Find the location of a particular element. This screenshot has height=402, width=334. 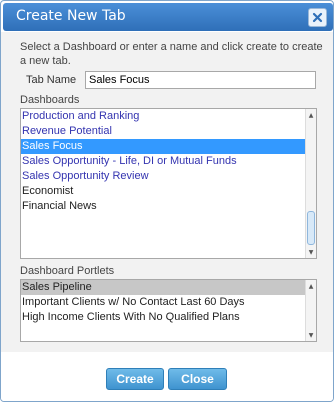

create-button: Create is located at coordinates (135, 379).